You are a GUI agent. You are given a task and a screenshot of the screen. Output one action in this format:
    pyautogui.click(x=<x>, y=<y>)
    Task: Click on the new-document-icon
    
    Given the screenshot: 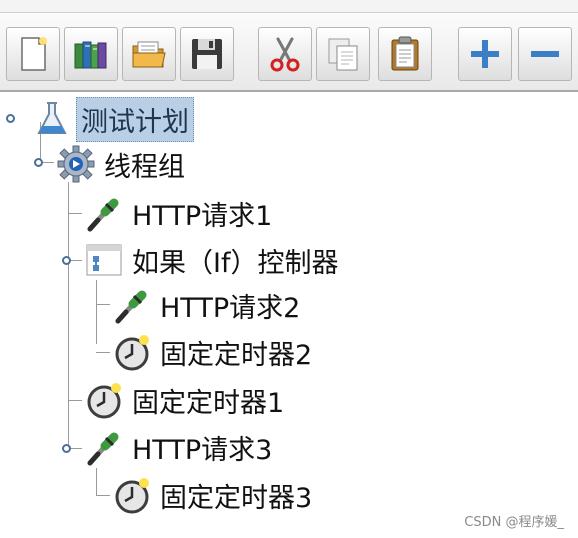 What is the action you would take?
    pyautogui.click(x=34, y=54)
    